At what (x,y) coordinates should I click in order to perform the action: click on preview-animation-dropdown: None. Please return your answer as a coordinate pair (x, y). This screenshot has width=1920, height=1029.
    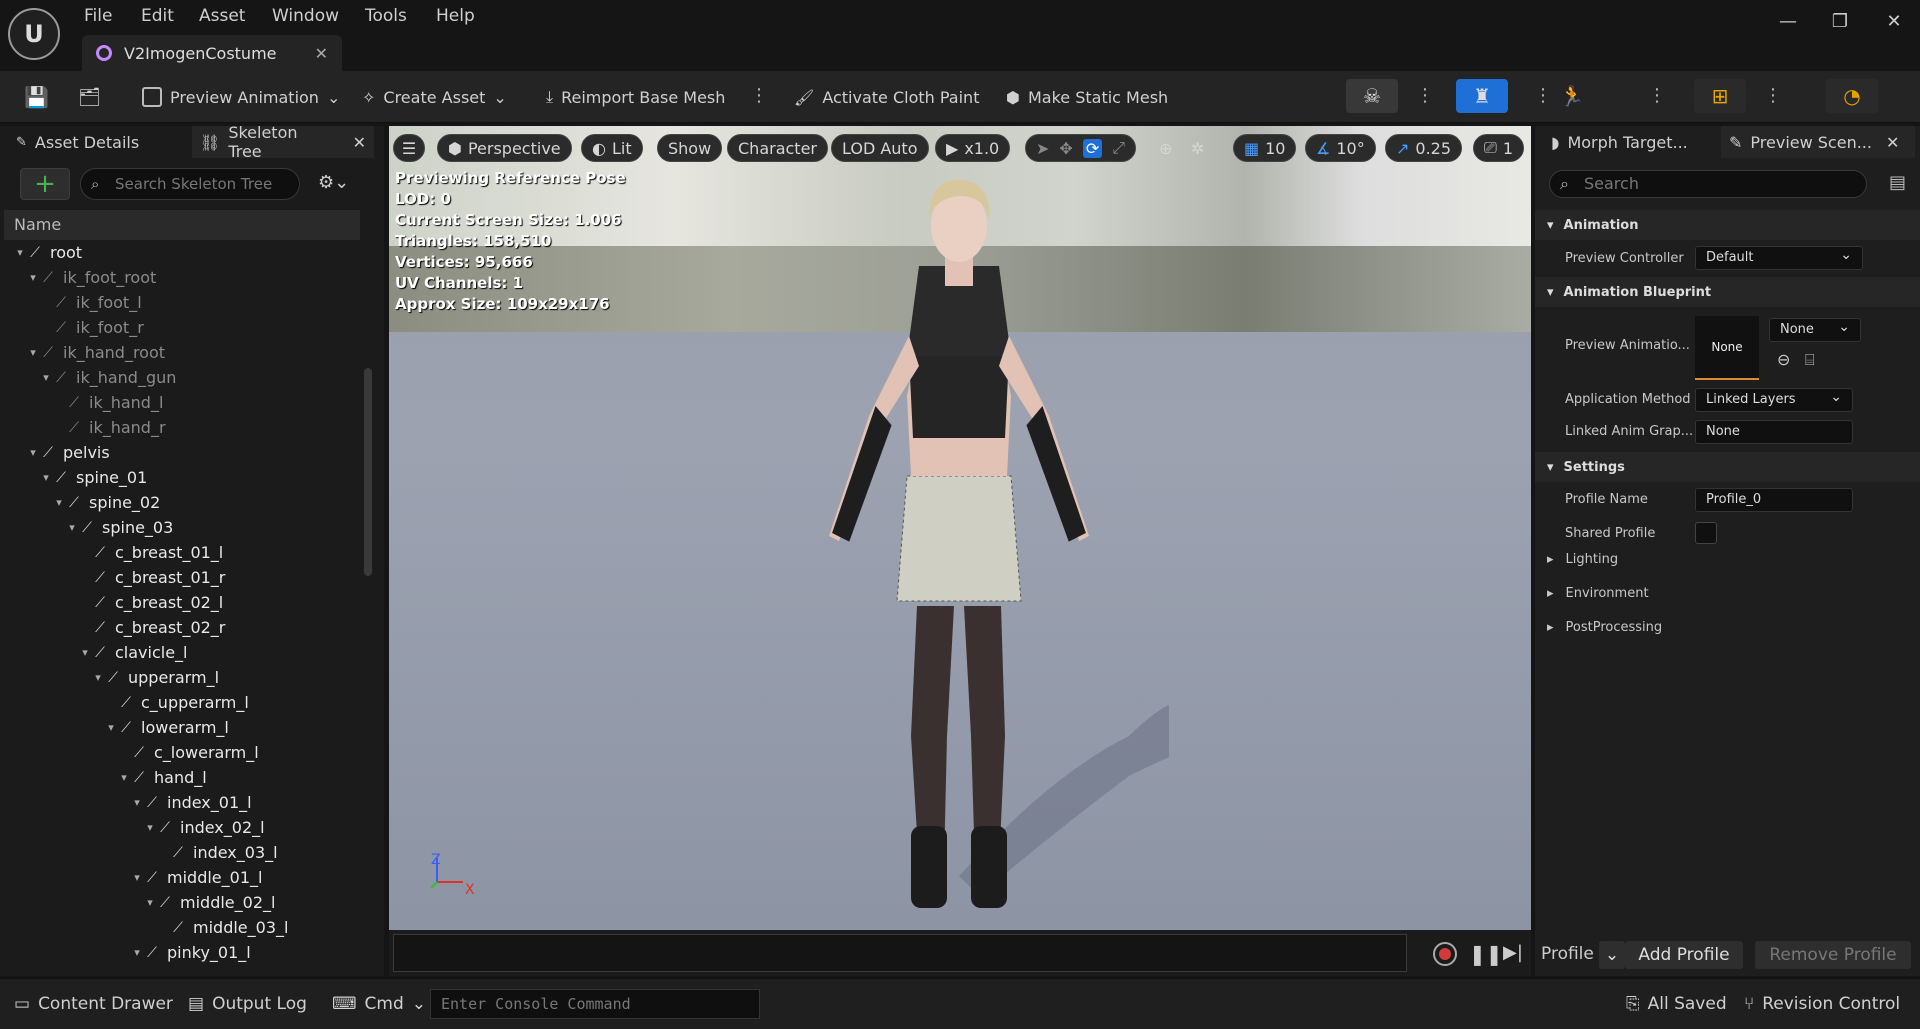
    Looking at the image, I should click on (1815, 329).